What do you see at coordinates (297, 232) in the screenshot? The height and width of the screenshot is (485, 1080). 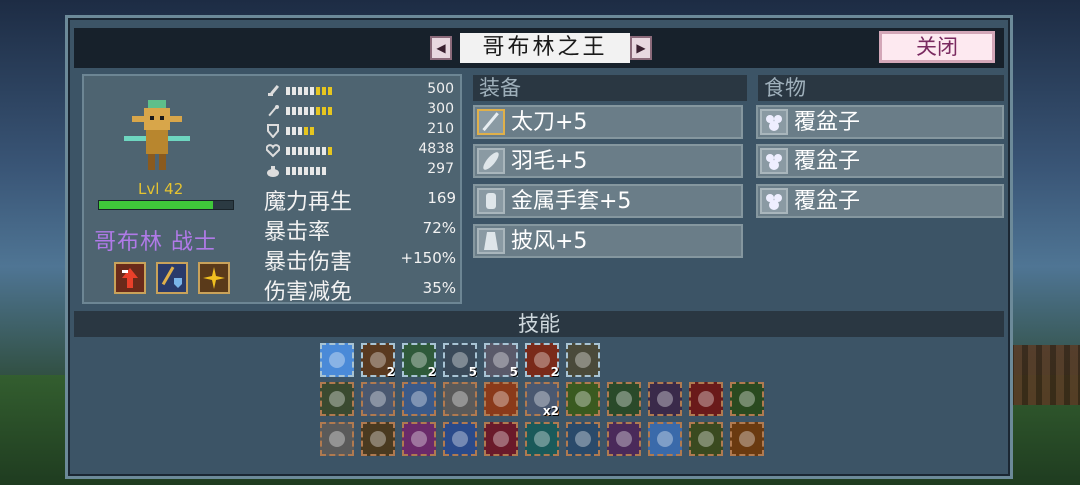 I see `stat-label-crit-rate: 暴击率` at bounding box center [297, 232].